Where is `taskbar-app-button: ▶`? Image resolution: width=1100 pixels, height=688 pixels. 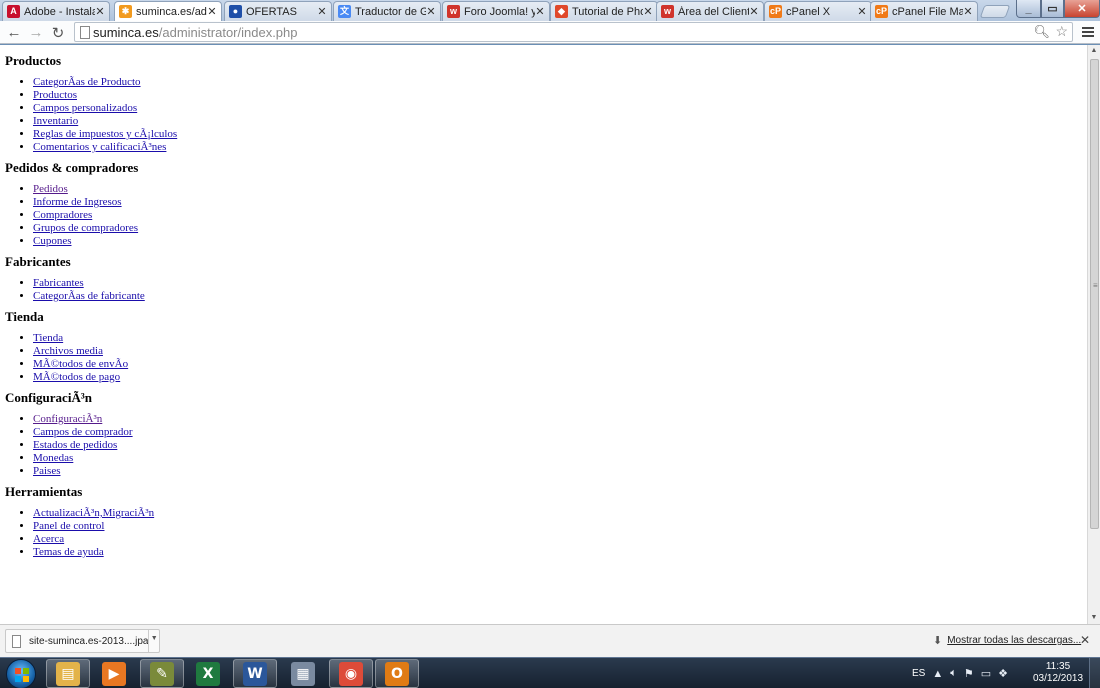
taskbar-app-button: ▶ is located at coordinates (114, 673).